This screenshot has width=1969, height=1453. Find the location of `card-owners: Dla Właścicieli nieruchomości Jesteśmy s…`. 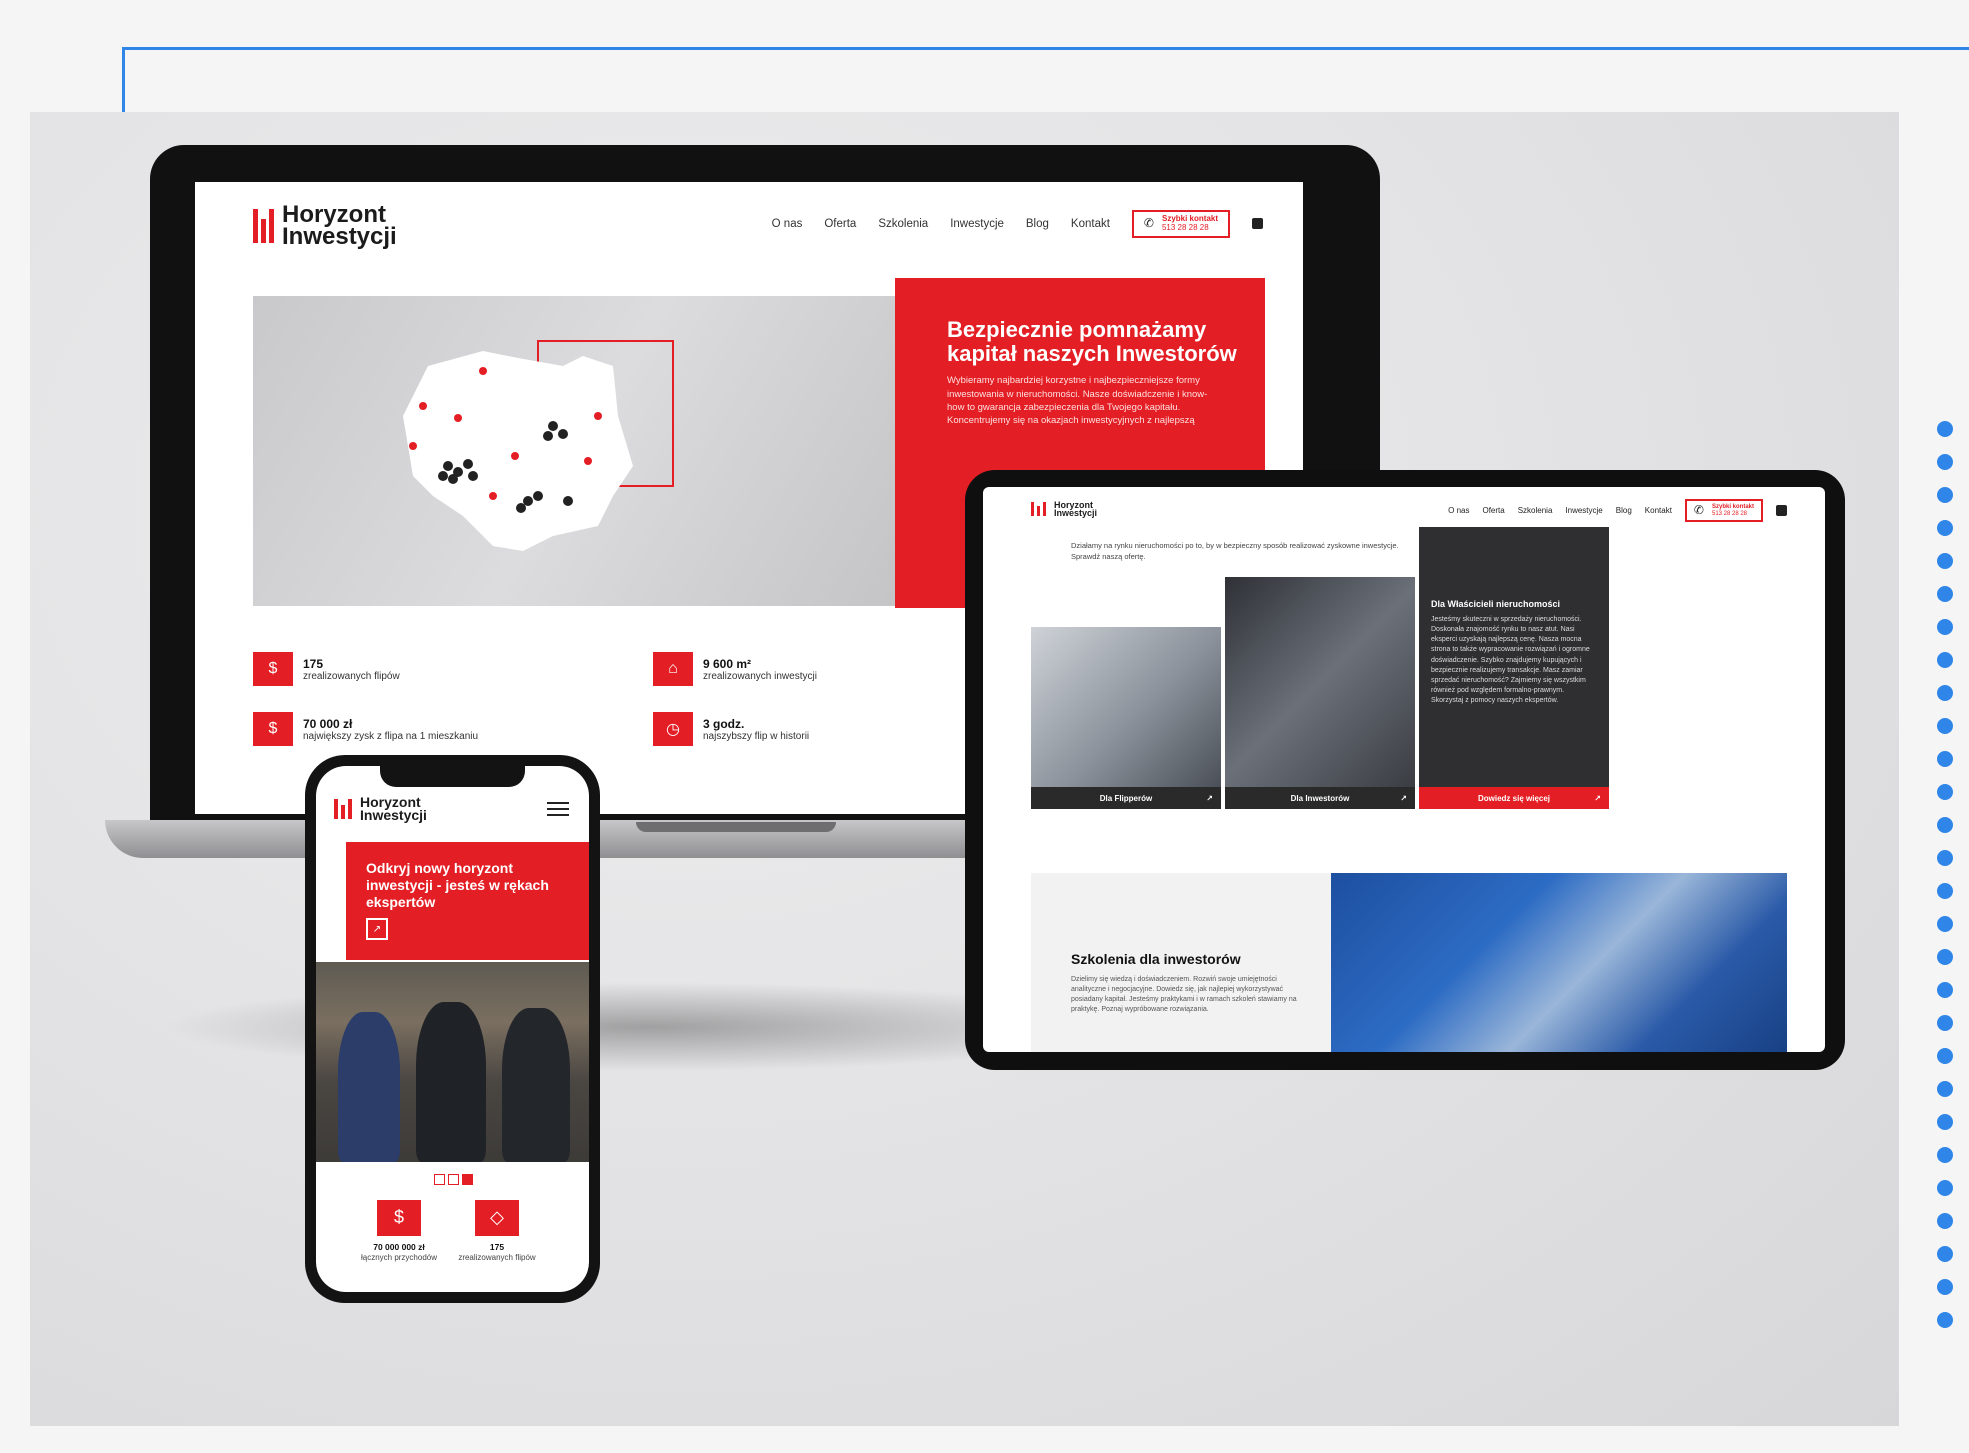

card-owners: Dla Właścicieli nieruchomości Jesteśmy s… is located at coordinates (1514, 668).